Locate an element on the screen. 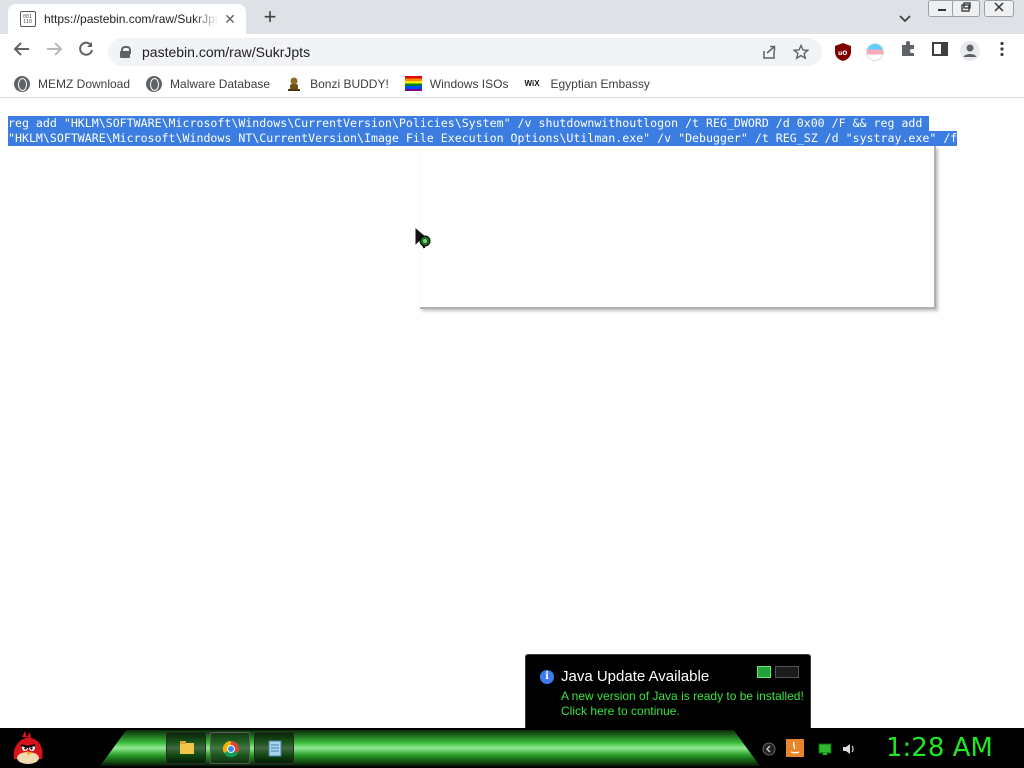 The height and width of the screenshot is (768, 1024). bookmark-malware-database: Malware Database is located at coordinates (208, 83).